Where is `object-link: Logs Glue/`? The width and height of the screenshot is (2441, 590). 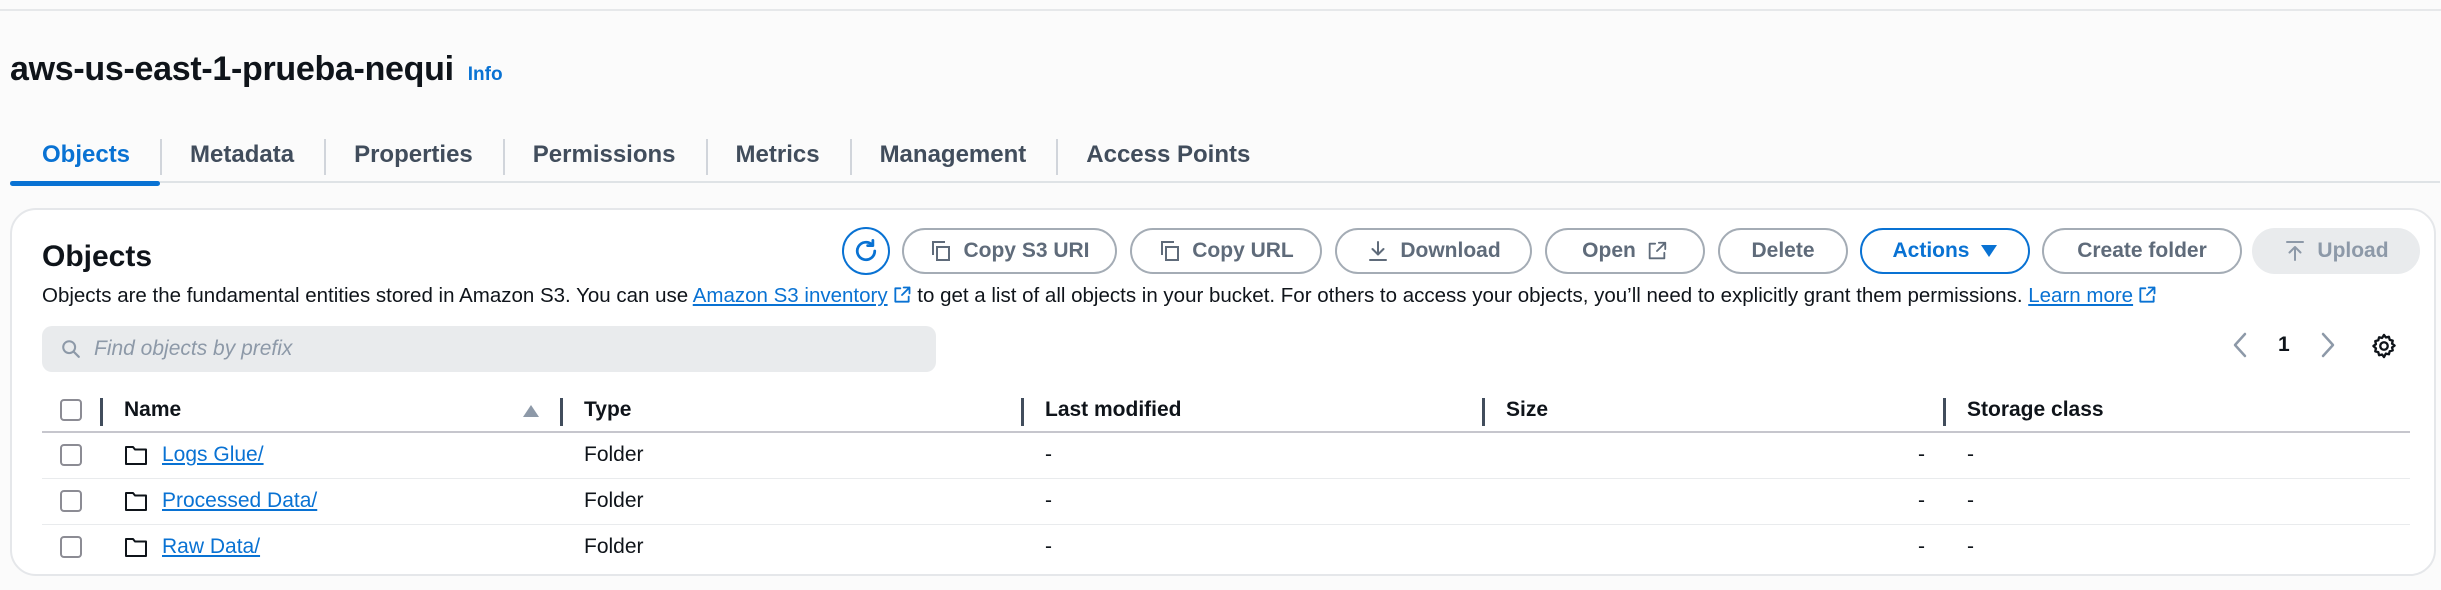 object-link: Logs Glue/ is located at coordinates (213, 455).